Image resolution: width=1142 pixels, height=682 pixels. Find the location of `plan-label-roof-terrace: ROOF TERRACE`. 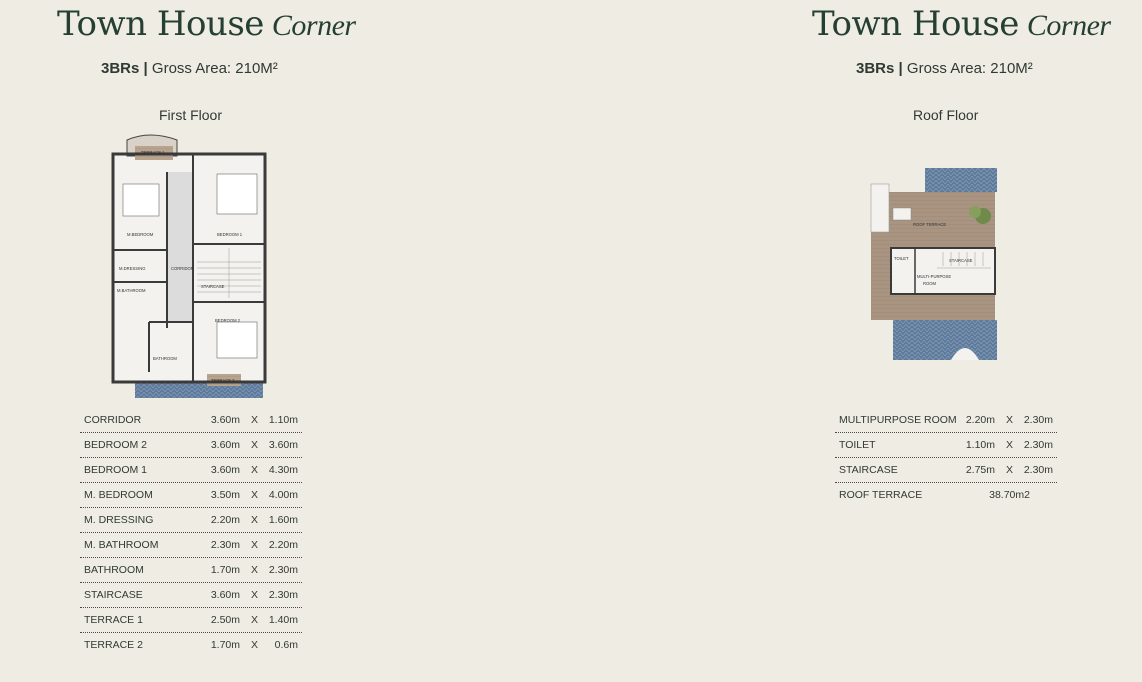

plan-label-roof-terrace: ROOF TERRACE is located at coordinates (929, 224).